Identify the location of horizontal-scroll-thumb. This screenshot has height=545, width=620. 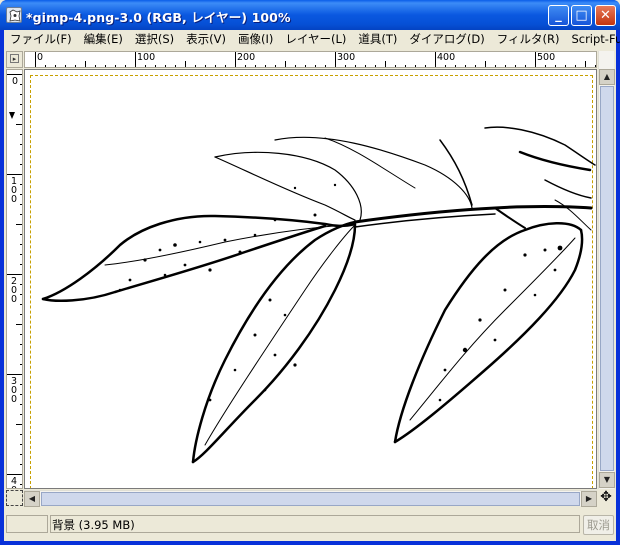
(310, 499).